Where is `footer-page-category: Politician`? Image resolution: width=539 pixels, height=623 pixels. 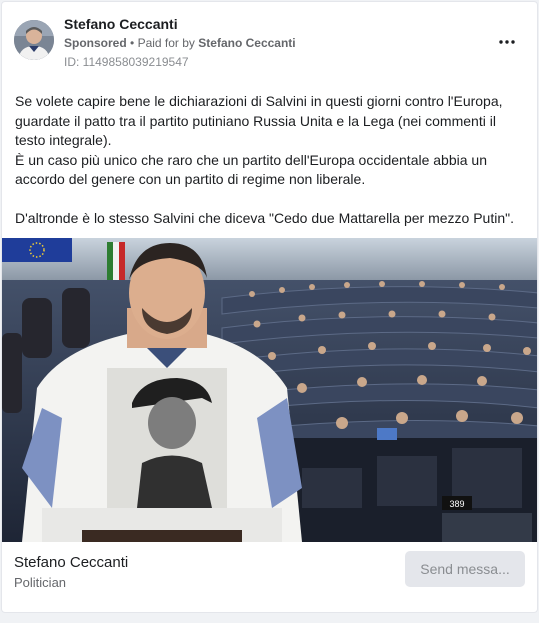 footer-page-category: Politician is located at coordinates (40, 582).